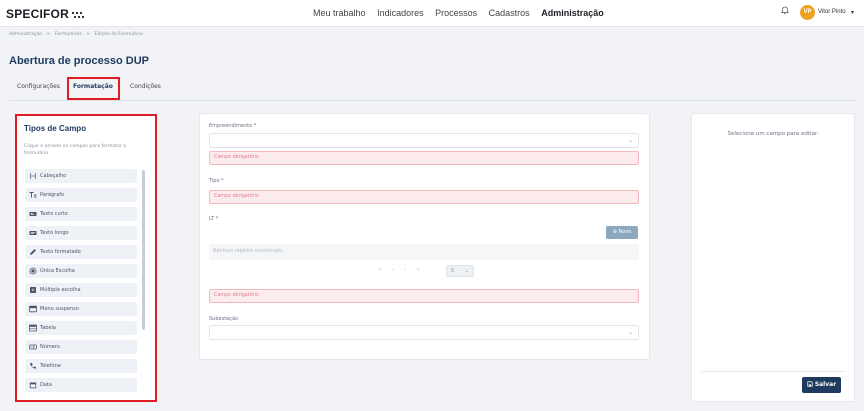  Describe the element at coordinates (418, 270) in the screenshot. I see `last-page-button: »` at that location.